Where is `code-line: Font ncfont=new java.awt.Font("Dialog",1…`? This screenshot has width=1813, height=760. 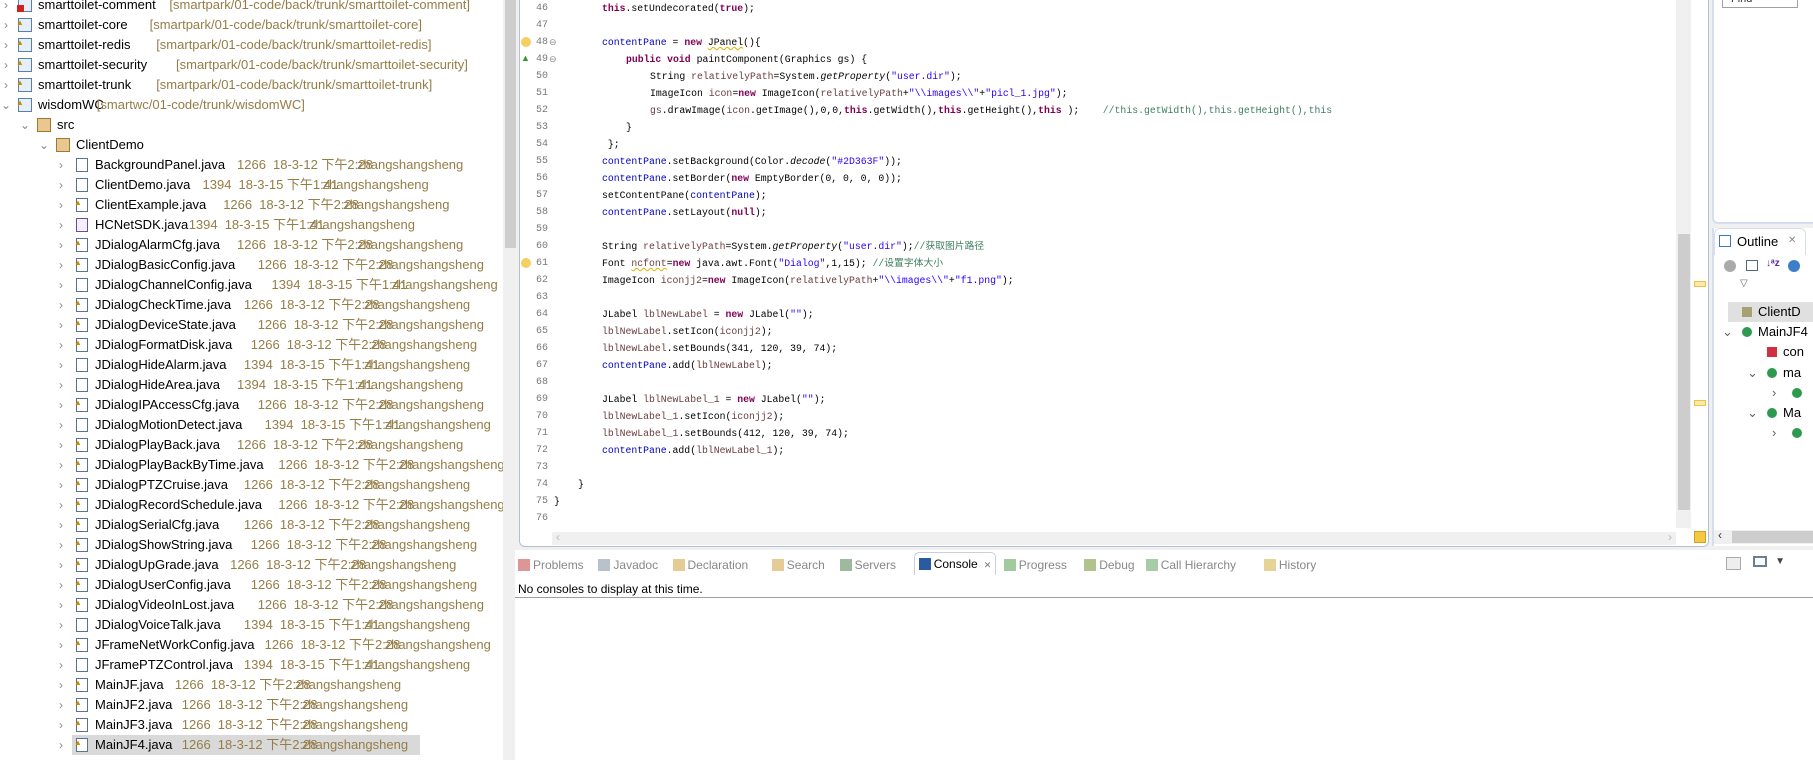
code-line: Font ncfont=new java.awt.Font("Dialog",1… is located at coordinates (772, 263).